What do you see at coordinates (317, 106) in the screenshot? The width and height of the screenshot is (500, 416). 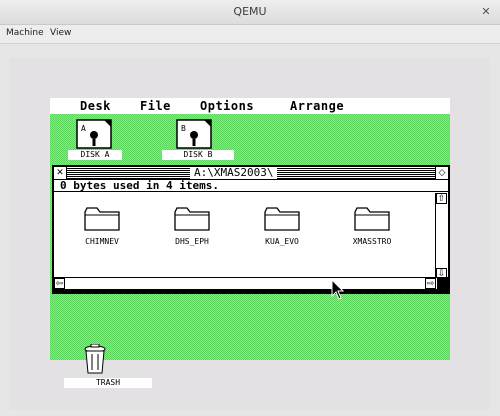 I see `menu-arrange: Arrange` at bounding box center [317, 106].